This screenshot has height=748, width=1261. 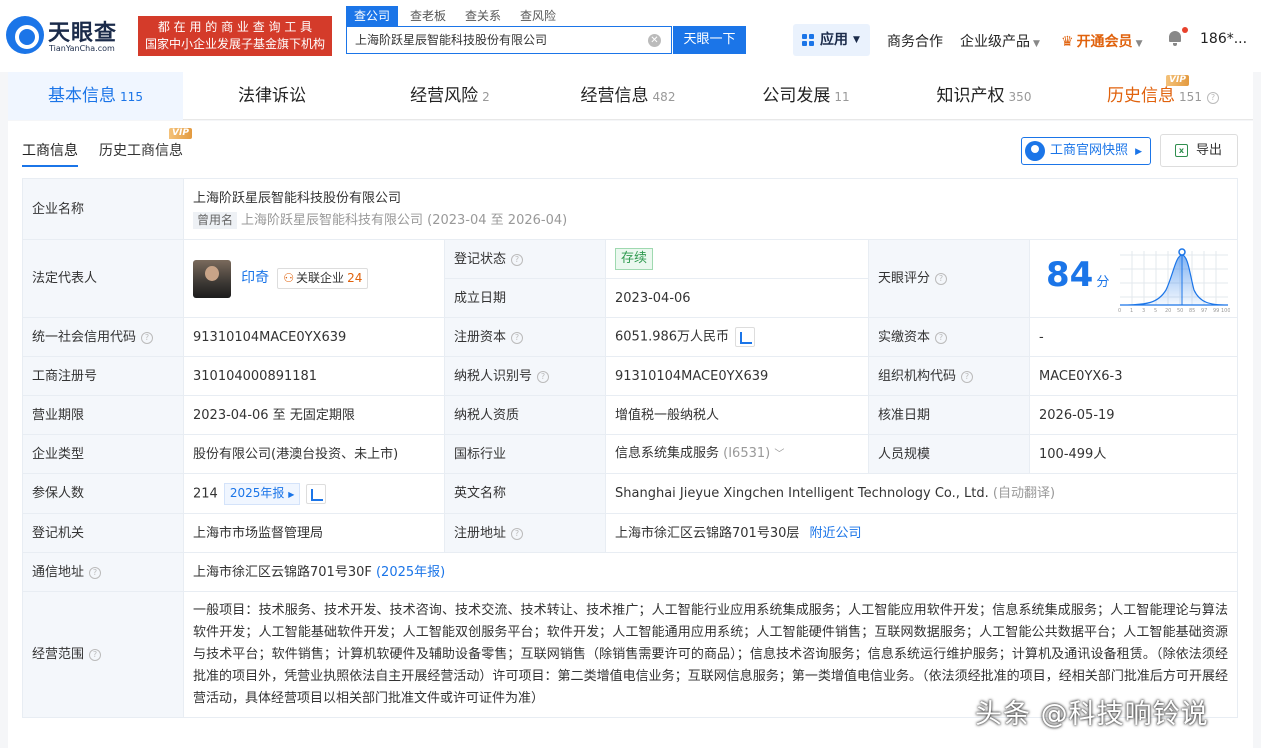 I want to click on apps-button: 应用 ▼, so click(x=831, y=40).